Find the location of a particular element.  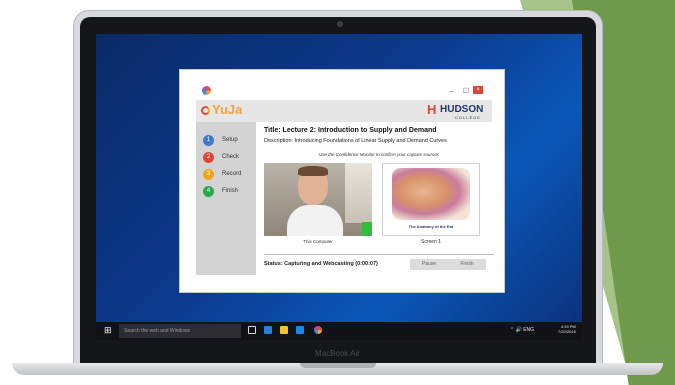

finish-button: Finish is located at coordinates (467, 264).